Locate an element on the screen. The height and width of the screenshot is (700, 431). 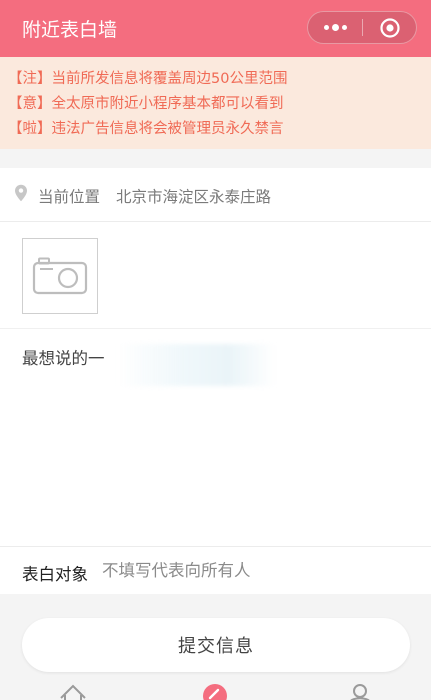
target-row: 表白对象 is located at coordinates (215, 570).